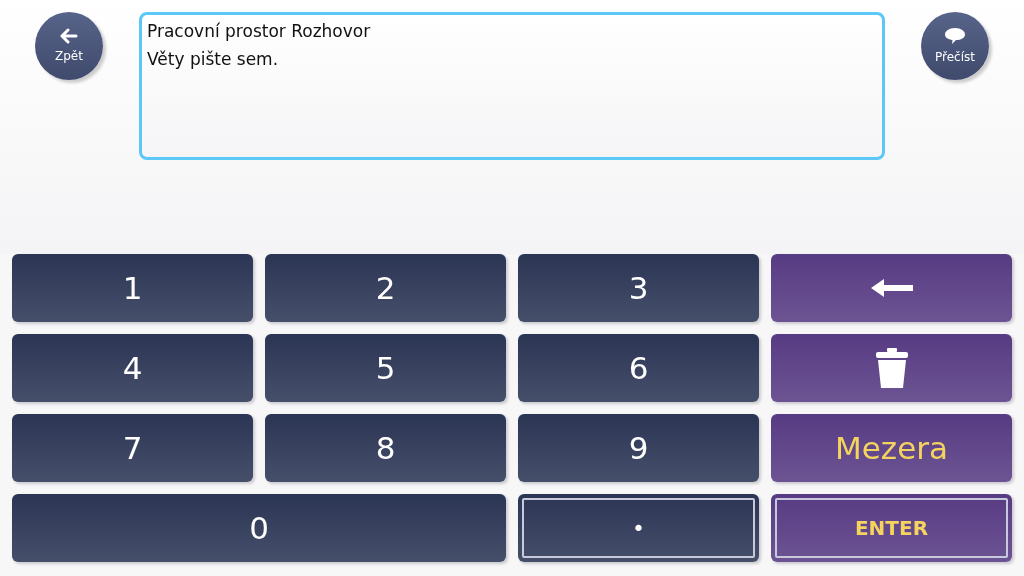 Image resolution: width=1024 pixels, height=576 pixels. I want to click on back-button: Zpět, so click(69, 46).